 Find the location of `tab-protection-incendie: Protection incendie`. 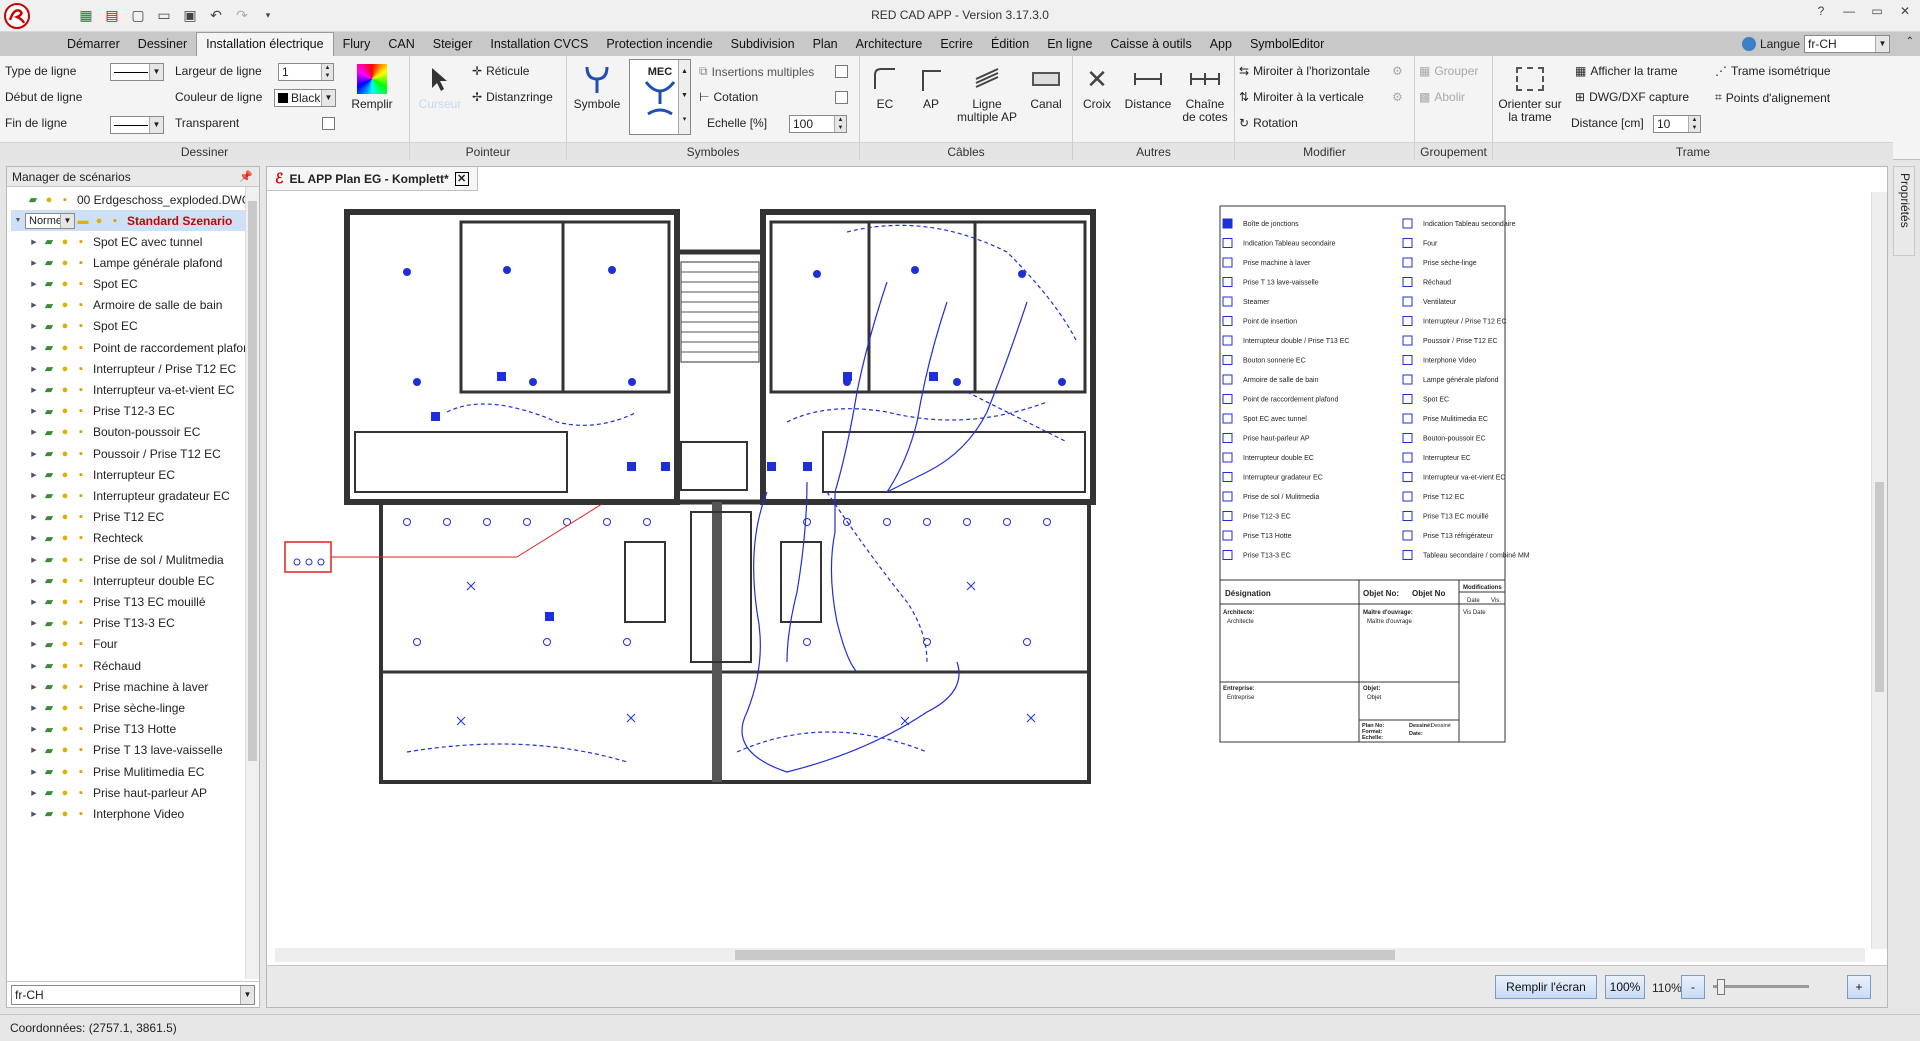

tab-protection-incendie: Protection incendie is located at coordinates (659, 44).